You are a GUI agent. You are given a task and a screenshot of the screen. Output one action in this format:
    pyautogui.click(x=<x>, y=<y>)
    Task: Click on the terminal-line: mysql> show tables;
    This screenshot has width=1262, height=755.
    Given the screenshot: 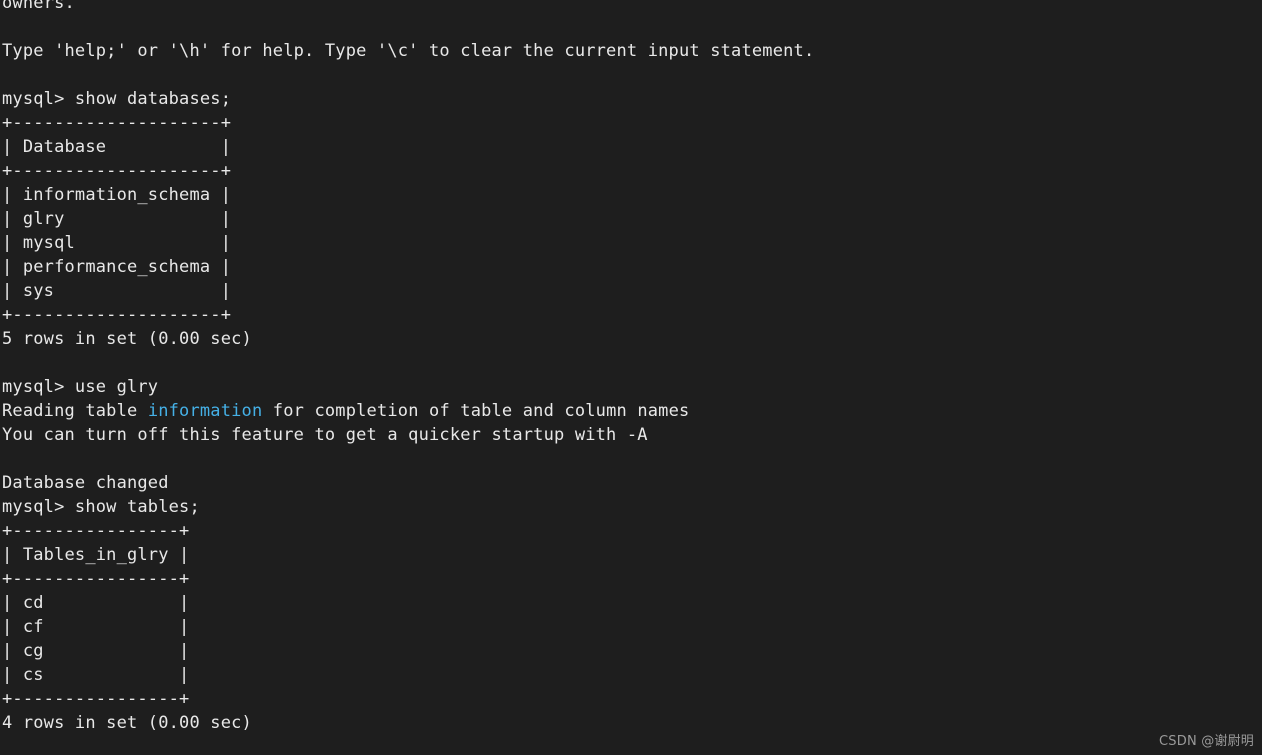 What is the action you would take?
    pyautogui.click(x=101, y=507)
    